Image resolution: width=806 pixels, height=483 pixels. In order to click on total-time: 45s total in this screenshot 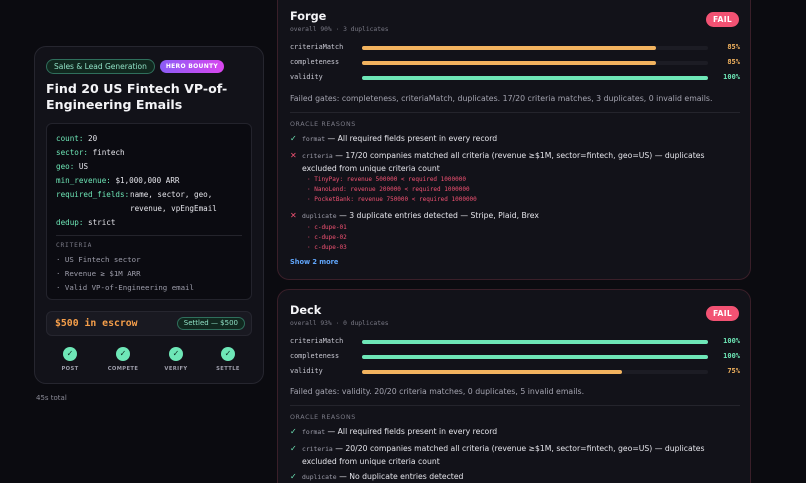, I will do `click(51, 398)`.